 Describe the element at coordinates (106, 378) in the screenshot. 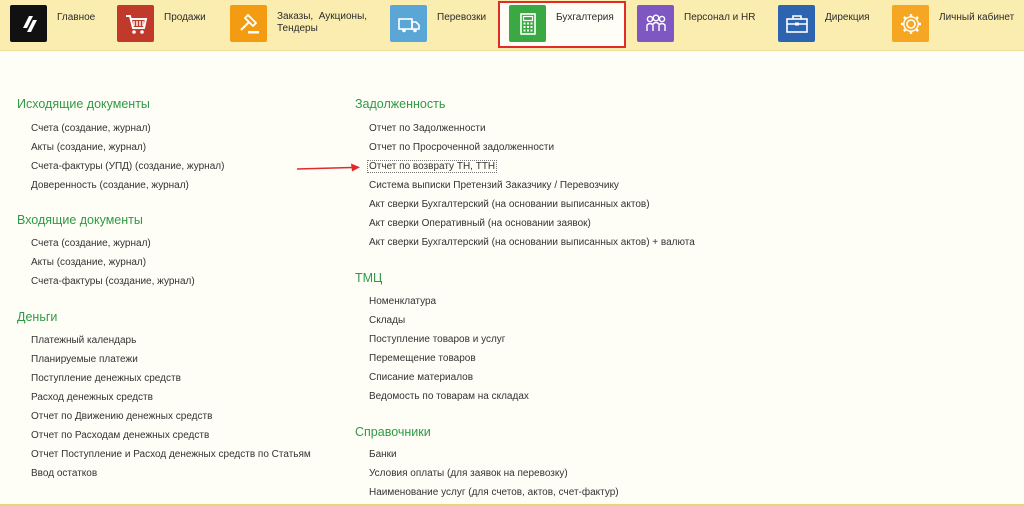

I see `link-cash-receipts: Поступление денежных средств` at that location.